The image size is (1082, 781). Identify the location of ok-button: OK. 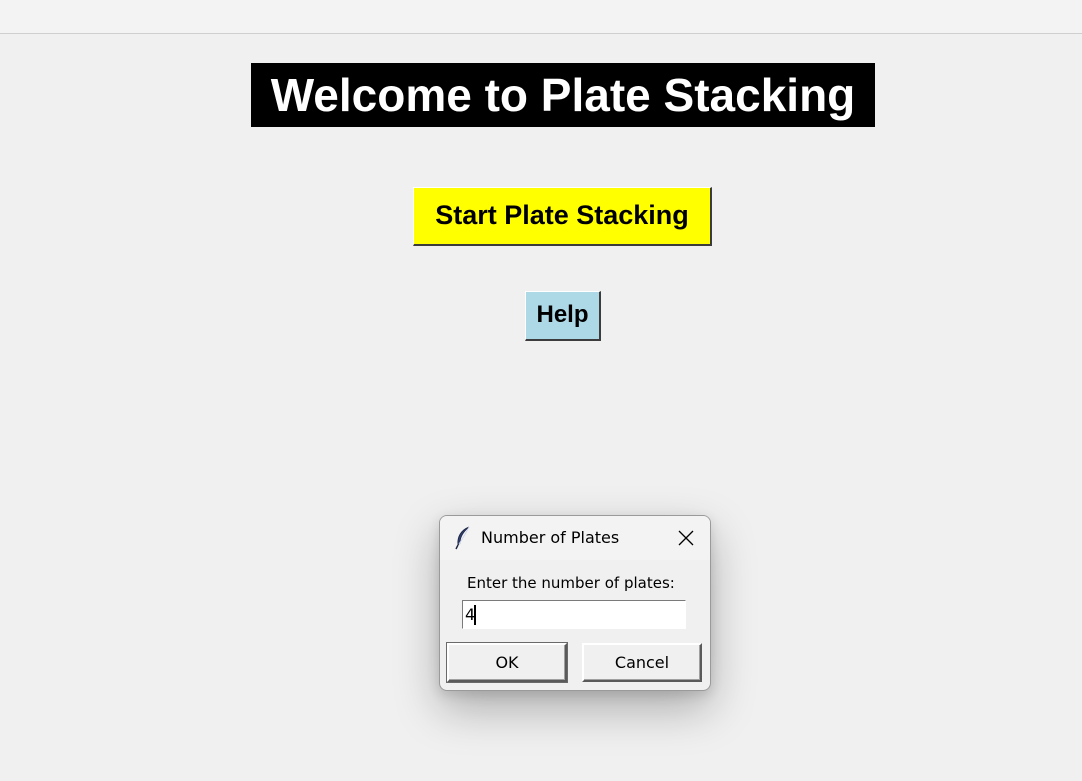
(507, 662).